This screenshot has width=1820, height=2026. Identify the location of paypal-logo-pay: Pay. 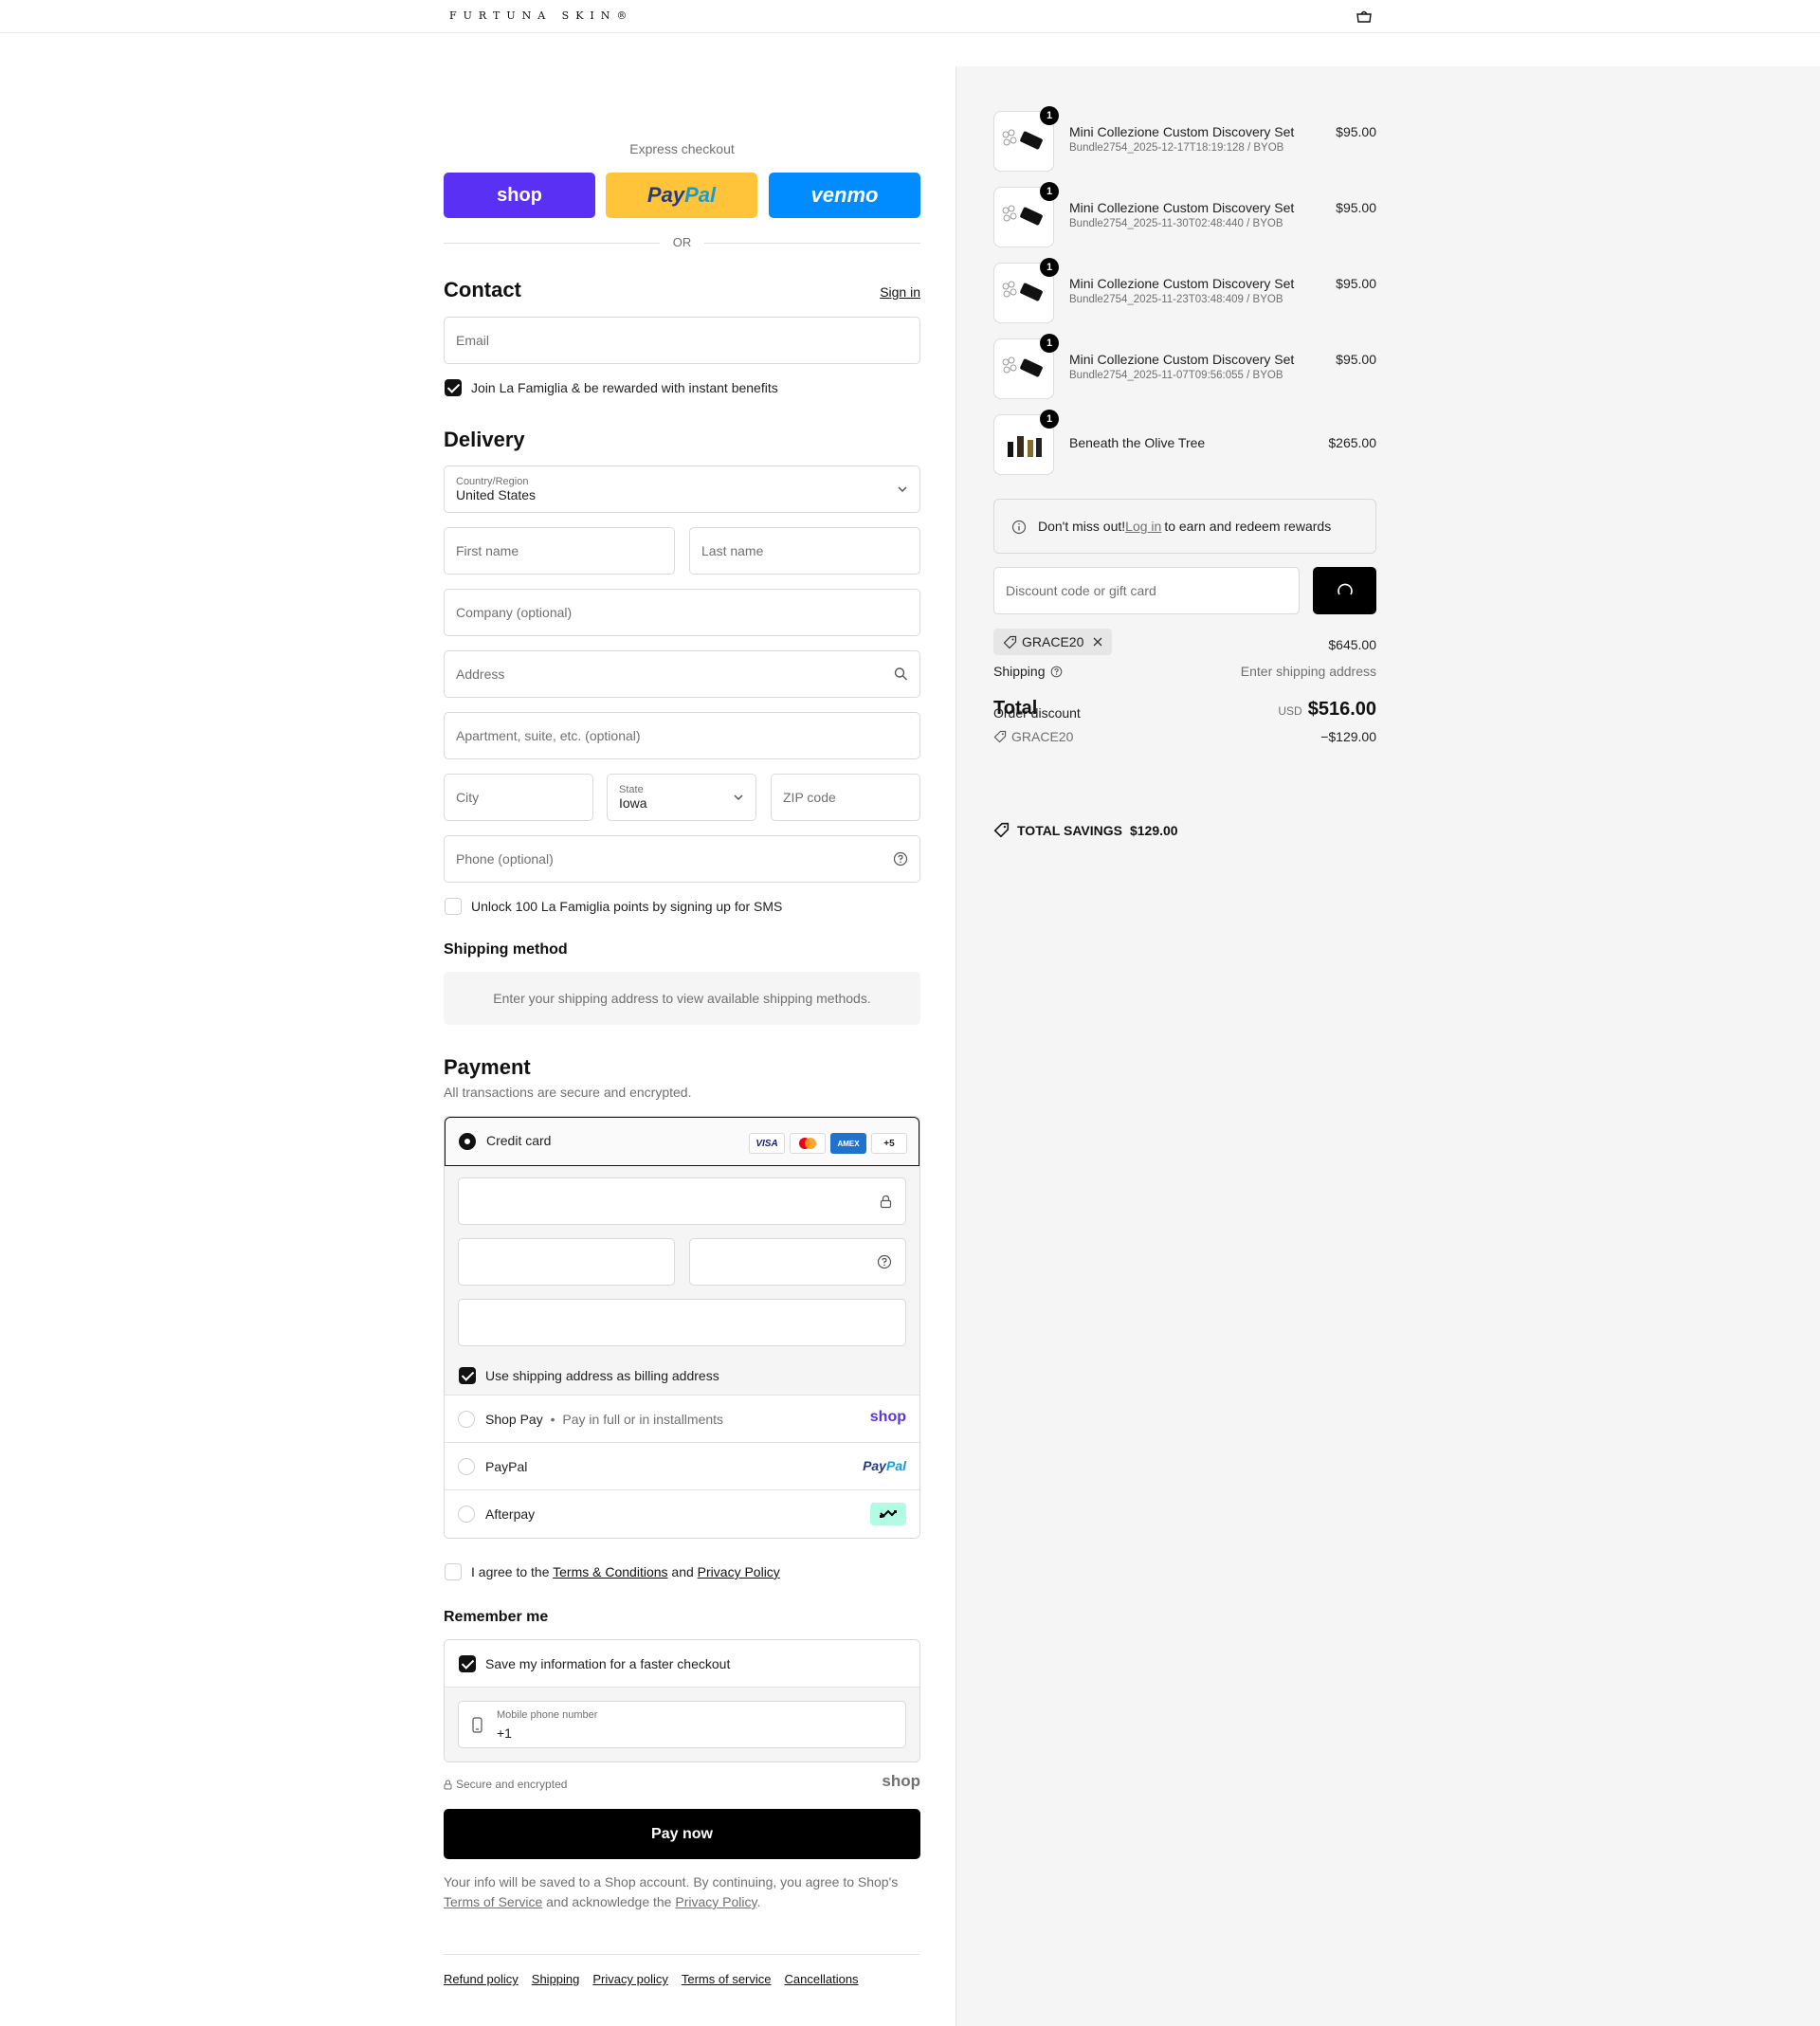
(874, 1465).